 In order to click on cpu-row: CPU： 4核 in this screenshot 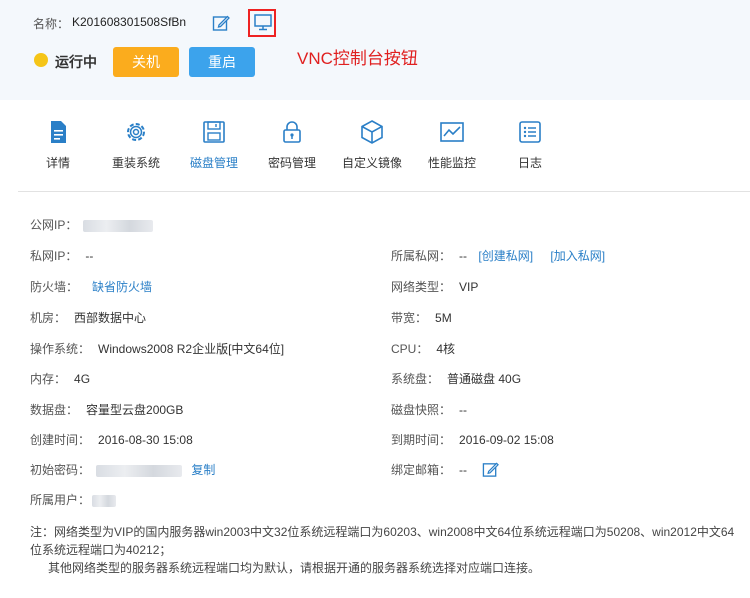, I will do `click(423, 348)`.